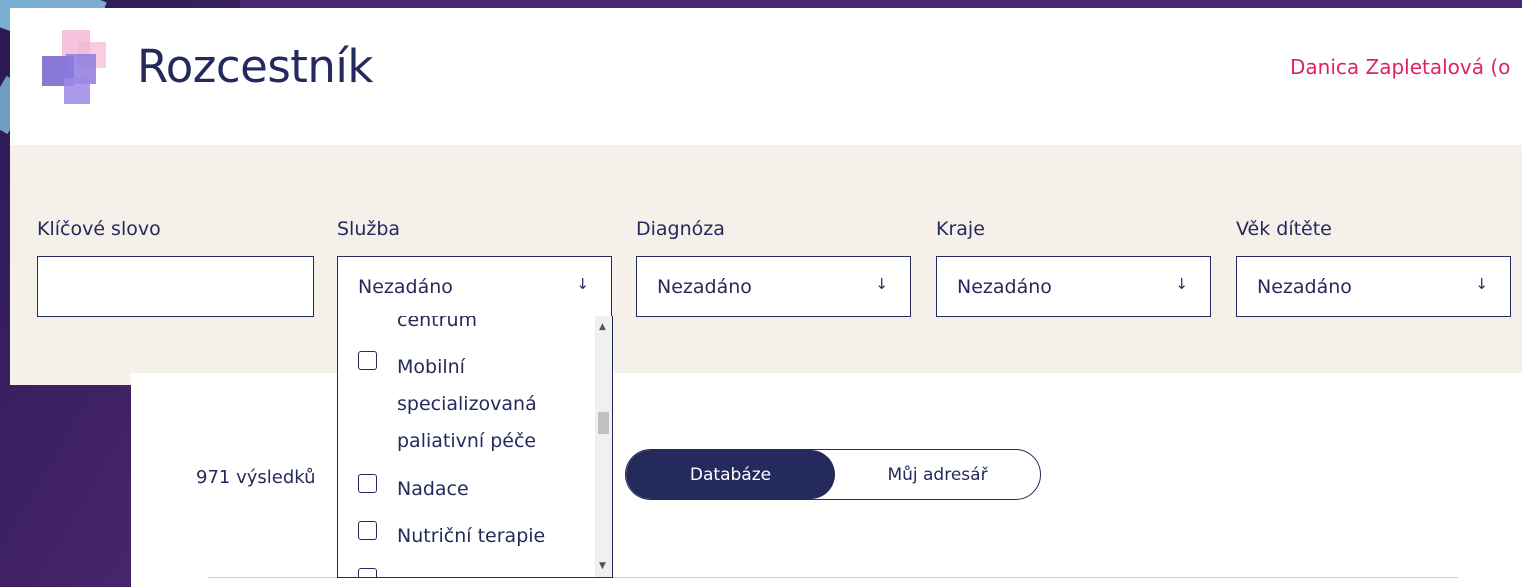 The image size is (1522, 587). Describe the element at coordinates (1284, 229) in the screenshot. I see `filter-label-child-age: Věk dítěte` at that location.